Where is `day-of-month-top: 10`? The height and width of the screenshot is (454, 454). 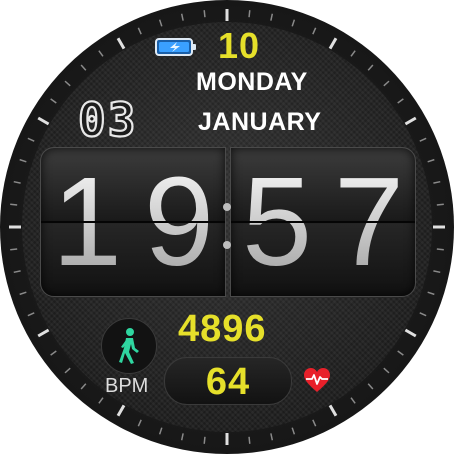 day-of-month-top: 10 is located at coordinates (239, 45).